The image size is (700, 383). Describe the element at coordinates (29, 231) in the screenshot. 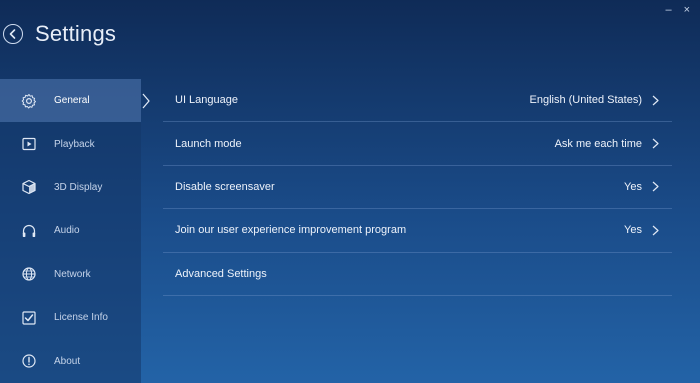

I see `headphones-icon` at that location.